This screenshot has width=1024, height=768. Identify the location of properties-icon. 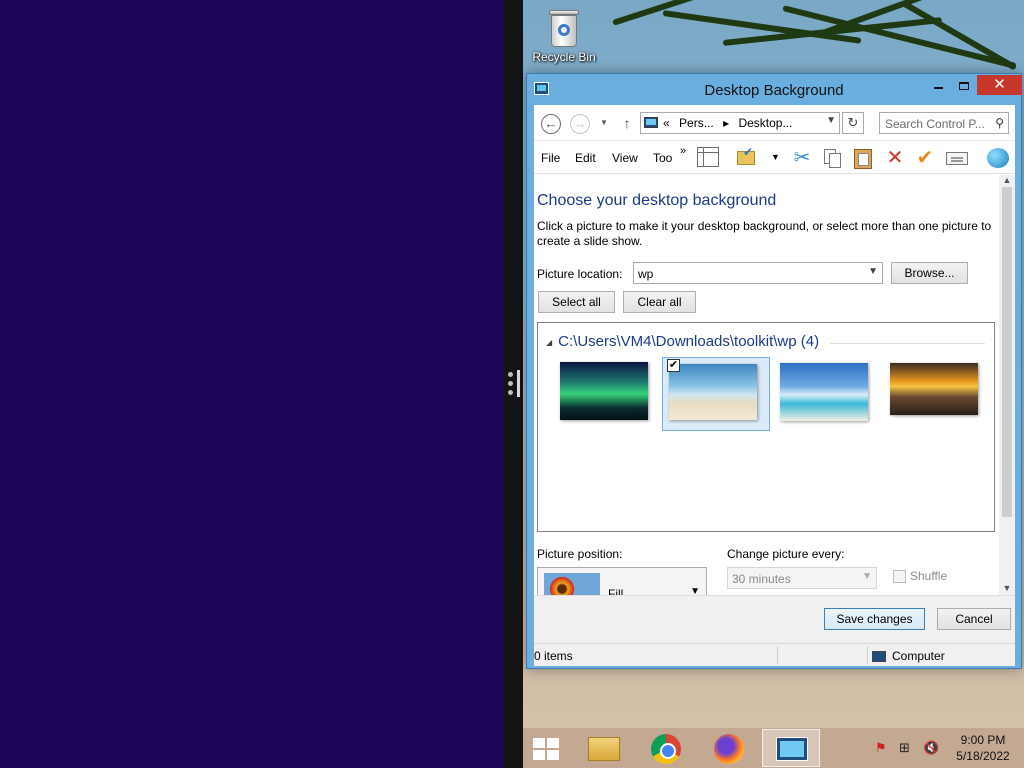
(956, 158).